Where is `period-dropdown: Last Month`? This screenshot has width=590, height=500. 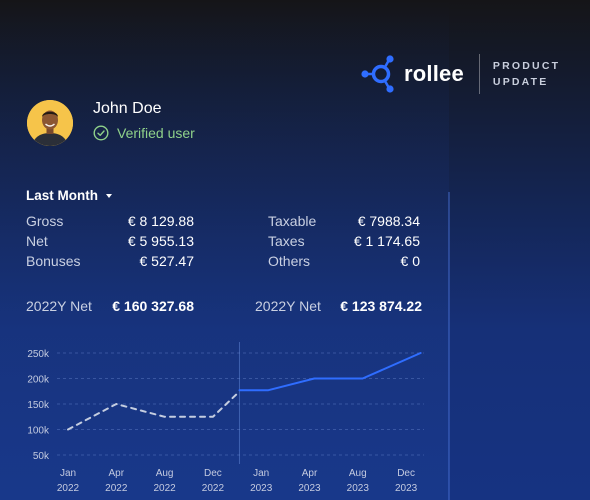
period-dropdown: Last Month is located at coordinates (69, 195).